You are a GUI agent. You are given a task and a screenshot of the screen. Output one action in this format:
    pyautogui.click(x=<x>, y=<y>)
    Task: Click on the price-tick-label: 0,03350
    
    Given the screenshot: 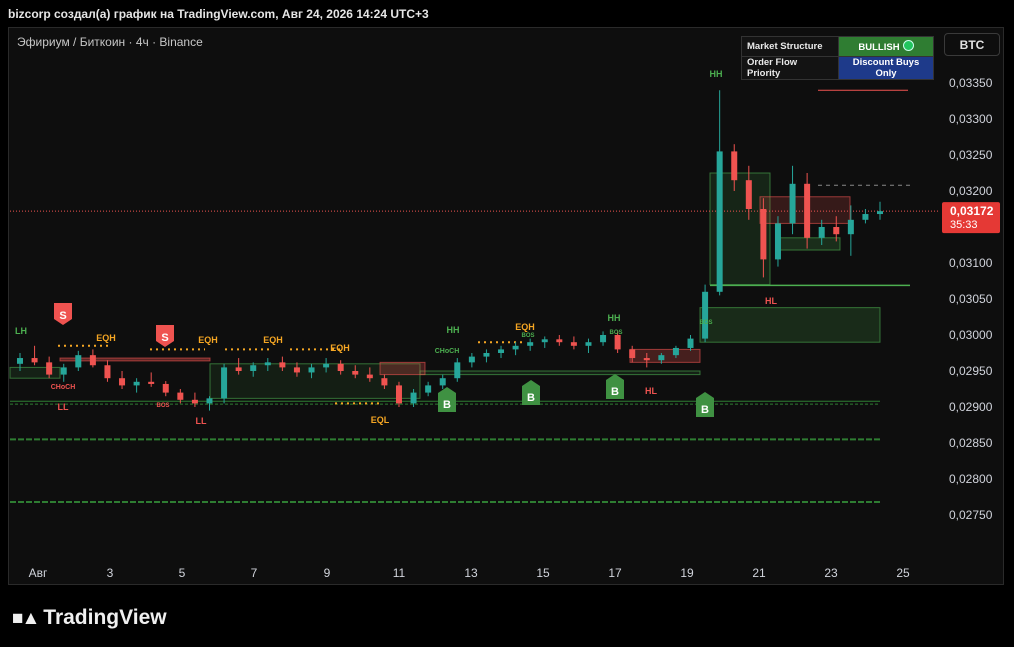 What is the action you would take?
    pyautogui.click(x=971, y=83)
    